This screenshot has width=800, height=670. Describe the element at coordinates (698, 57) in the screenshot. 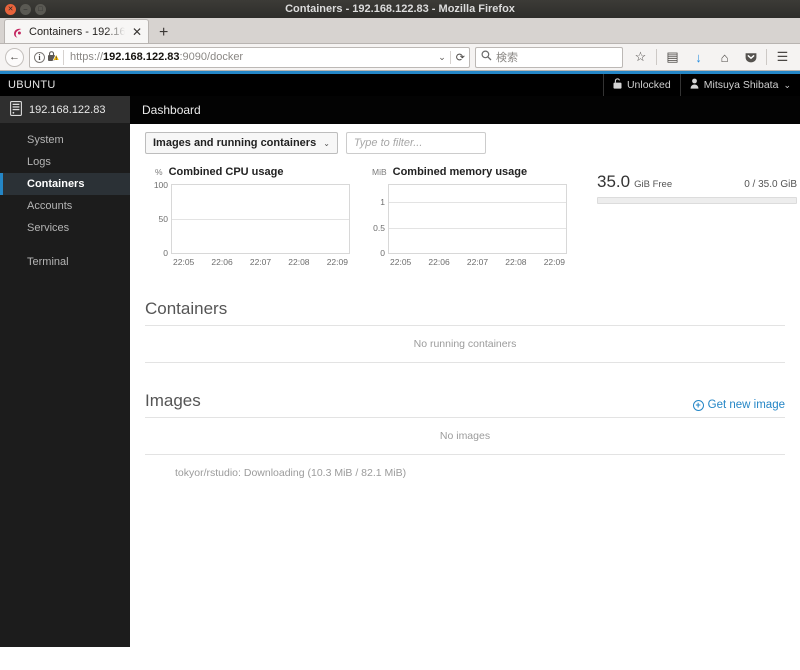

I see `downloads-icon: ↓` at that location.